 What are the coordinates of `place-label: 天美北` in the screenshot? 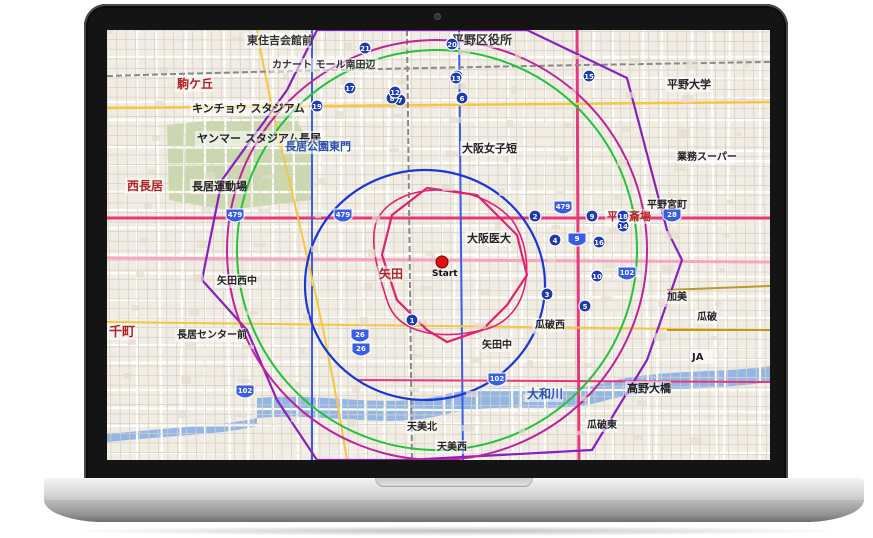 It's located at (422, 426).